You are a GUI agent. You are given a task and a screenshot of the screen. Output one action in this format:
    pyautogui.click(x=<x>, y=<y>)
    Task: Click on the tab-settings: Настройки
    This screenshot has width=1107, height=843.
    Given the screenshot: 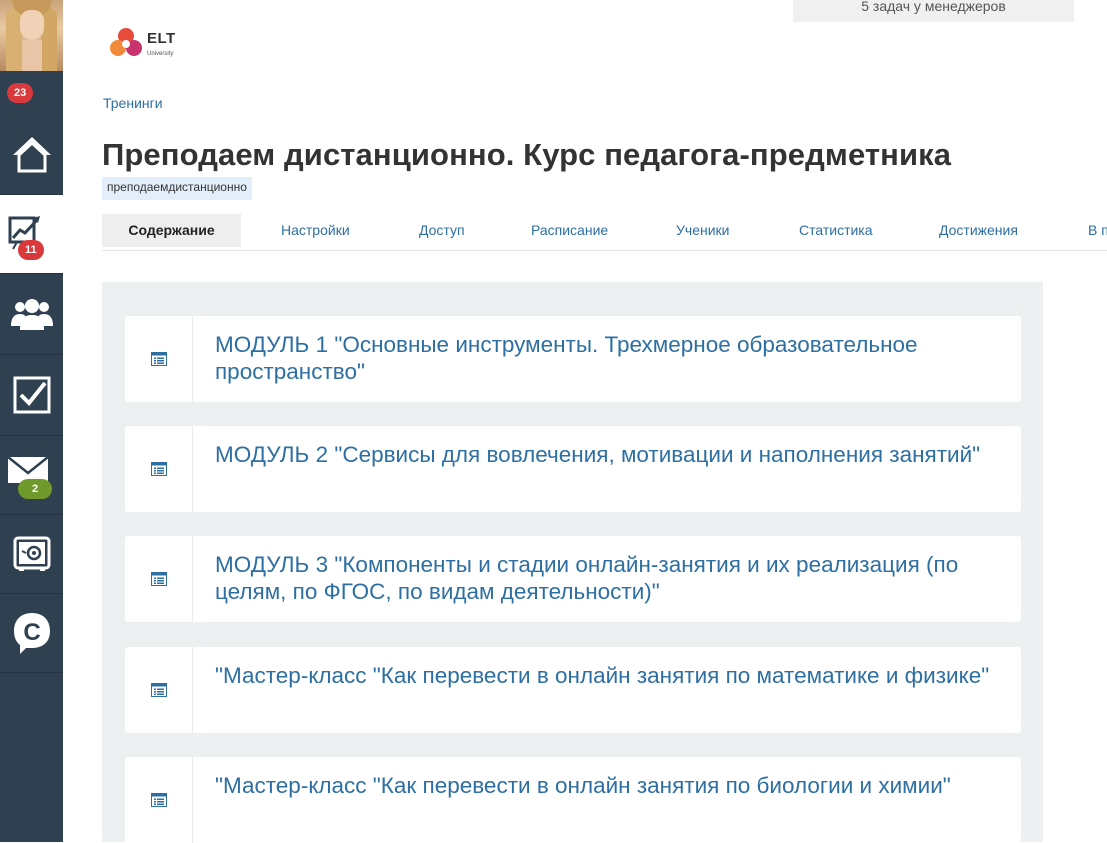 What is the action you would take?
    pyautogui.click(x=315, y=230)
    